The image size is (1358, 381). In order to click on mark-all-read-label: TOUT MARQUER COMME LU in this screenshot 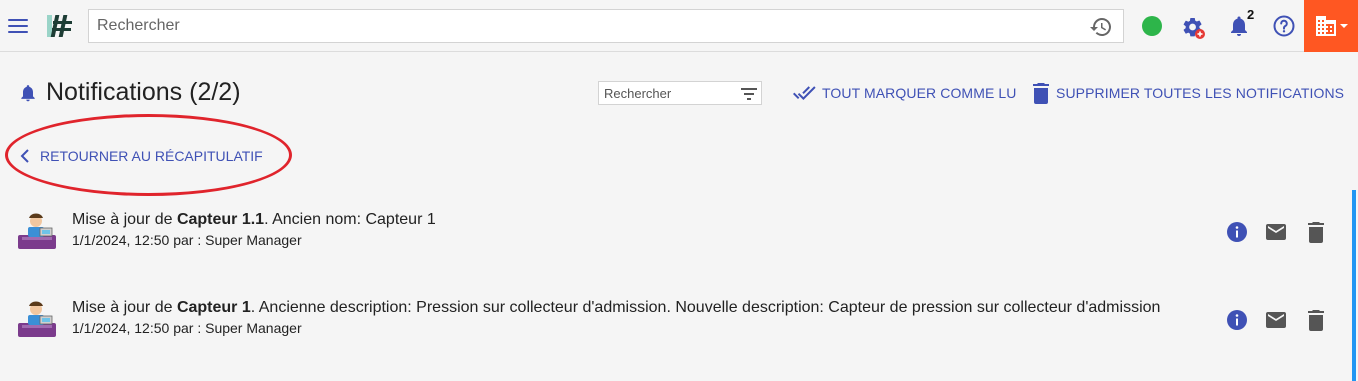, I will do `click(919, 93)`.